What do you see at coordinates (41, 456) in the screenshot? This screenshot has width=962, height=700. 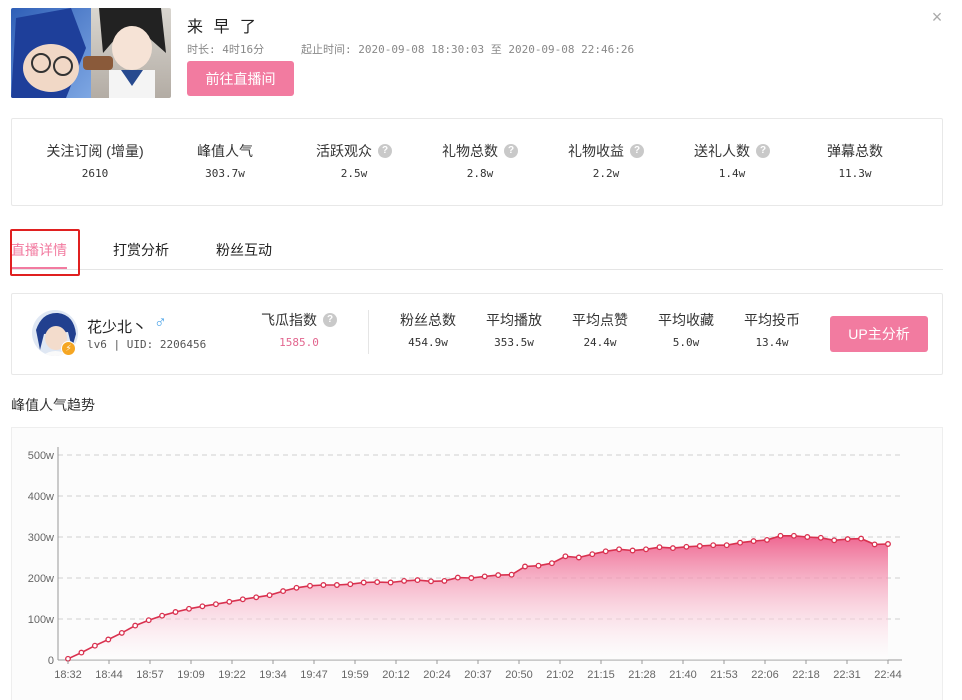 I see `y-tick-label: 500w` at bounding box center [41, 456].